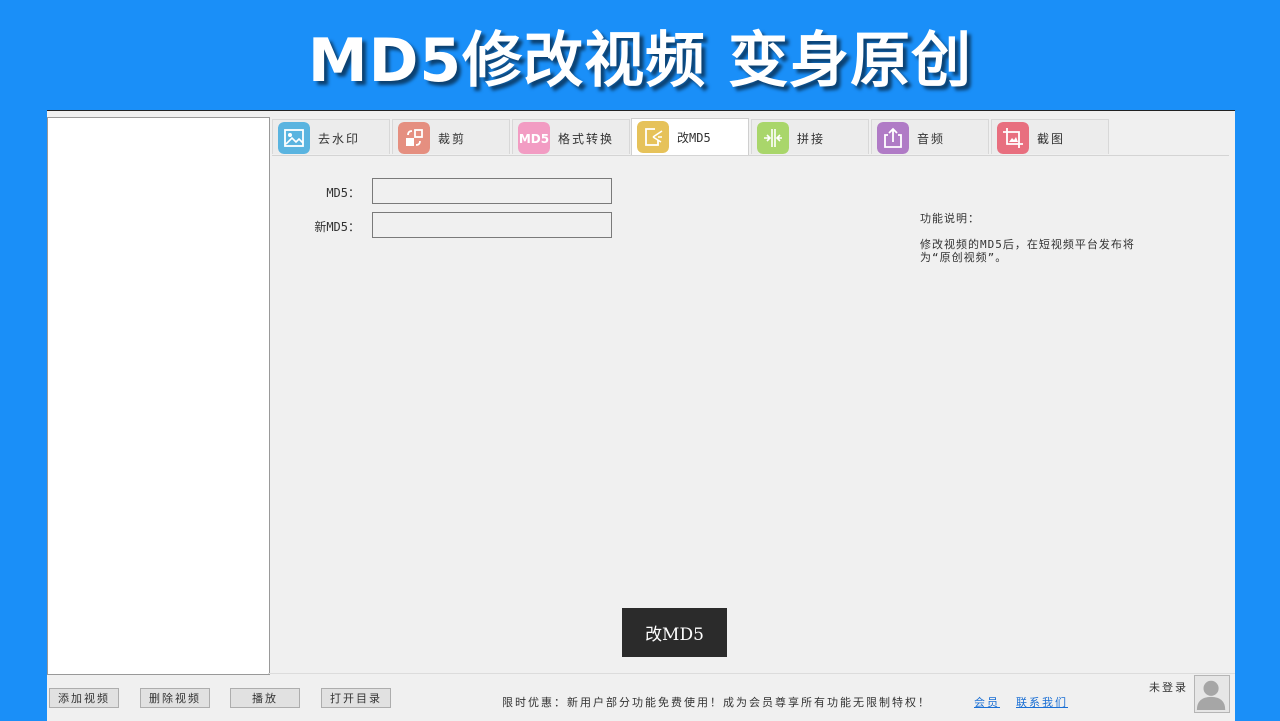 The height and width of the screenshot is (721, 1280). What do you see at coordinates (1042, 702) in the screenshot?
I see `contact-us-link: 联系我们` at bounding box center [1042, 702].